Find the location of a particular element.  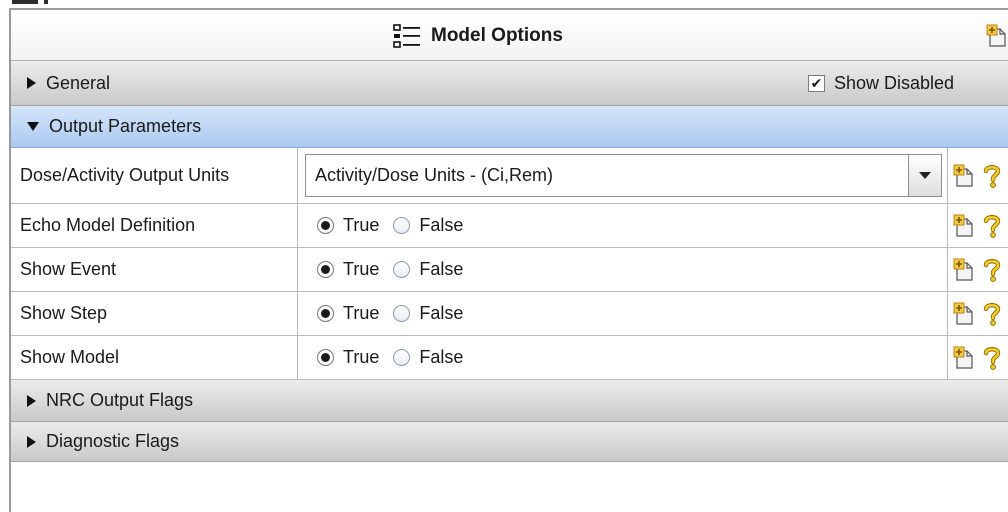

dose-units-selected: Activity/Dose Units - (Ci,Rem) is located at coordinates (434, 175).